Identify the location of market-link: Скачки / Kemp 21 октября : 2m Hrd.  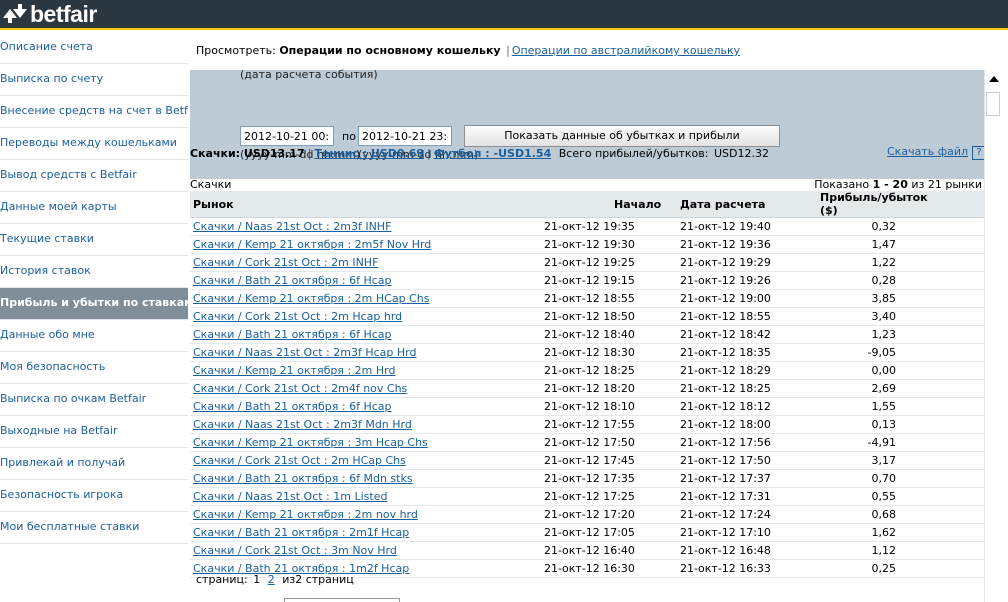
(294, 370).